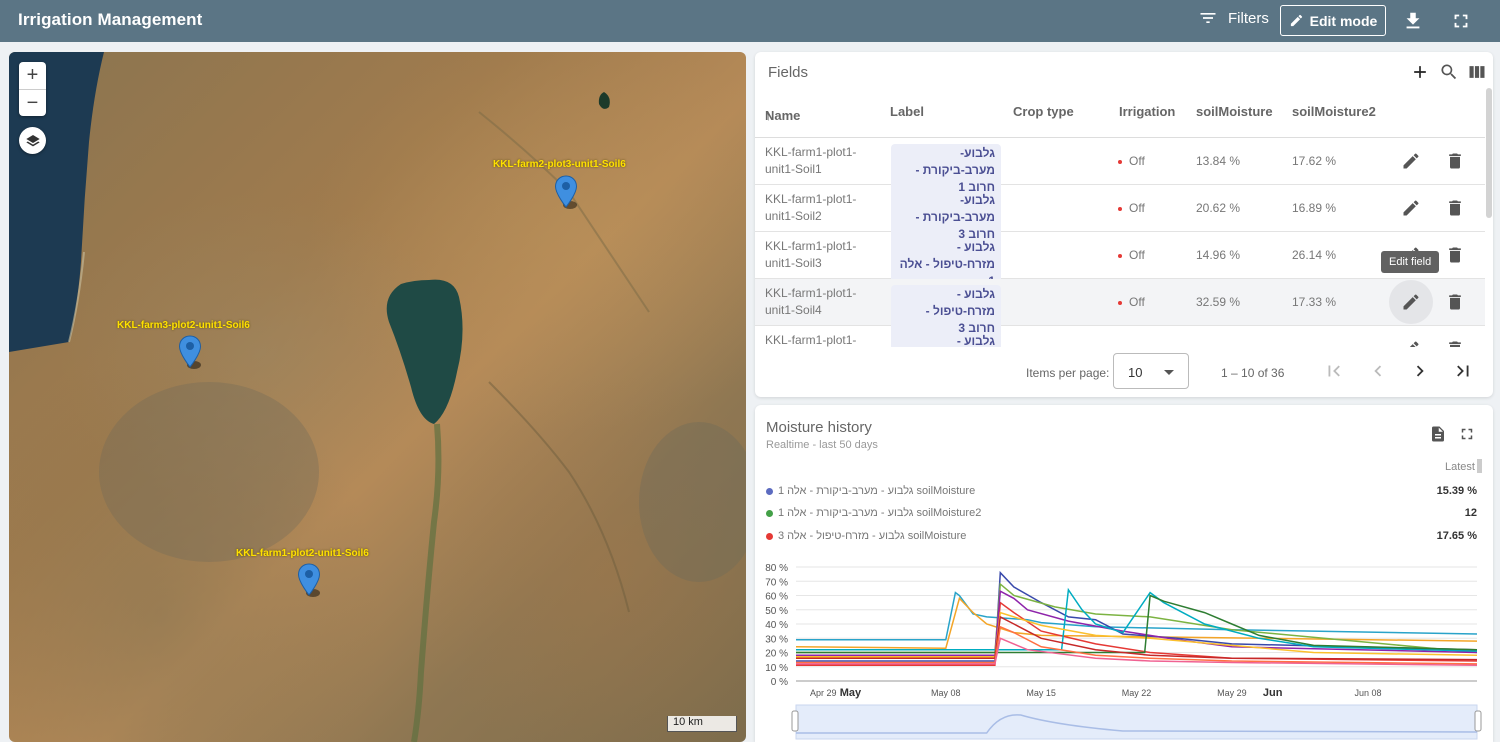  Describe the element at coordinates (823, 693) in the screenshot. I see `x-tick-label: Apr 29` at that location.